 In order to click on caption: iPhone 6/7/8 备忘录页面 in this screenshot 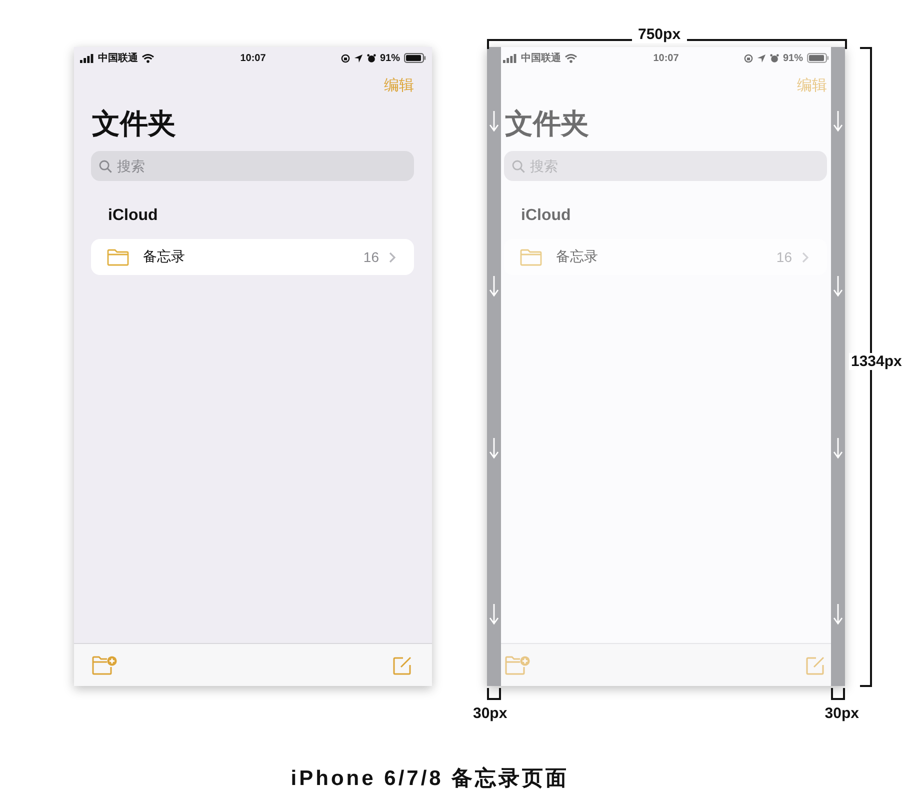, I will do `click(430, 779)`.